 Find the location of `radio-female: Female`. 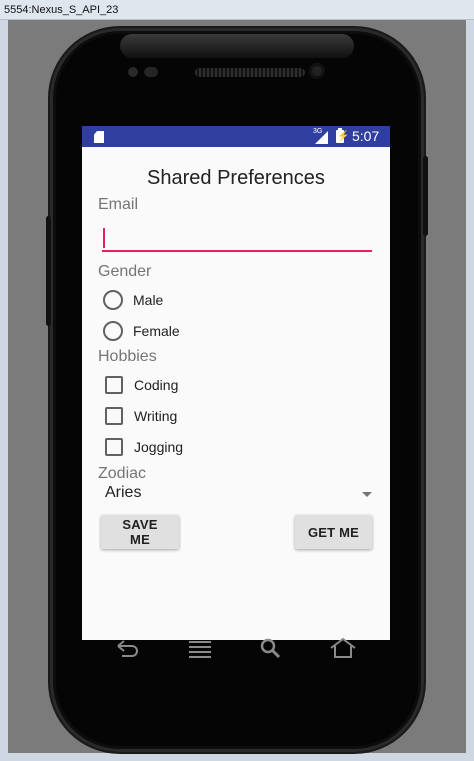

radio-female: Female is located at coordinates (141, 331).